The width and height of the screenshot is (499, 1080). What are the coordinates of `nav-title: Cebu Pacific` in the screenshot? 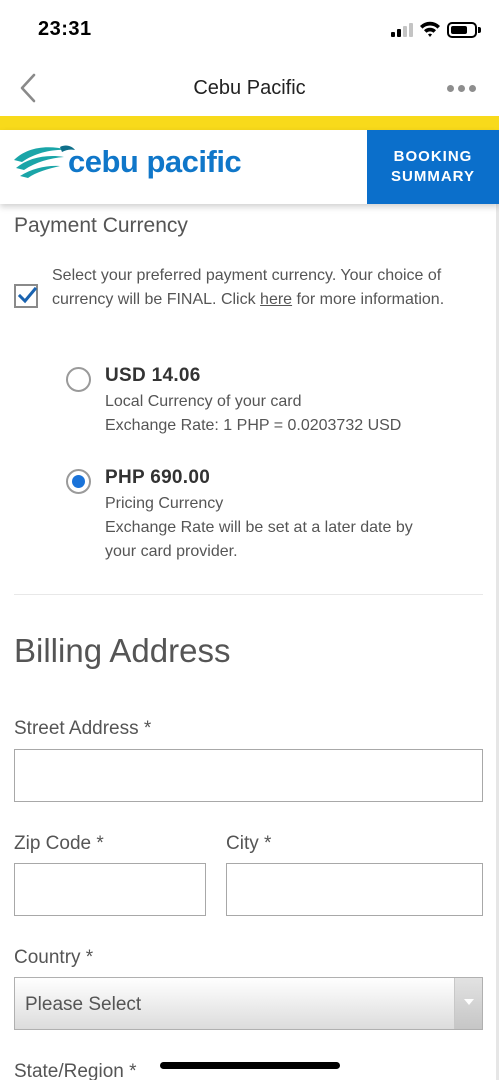 It's located at (249, 88).